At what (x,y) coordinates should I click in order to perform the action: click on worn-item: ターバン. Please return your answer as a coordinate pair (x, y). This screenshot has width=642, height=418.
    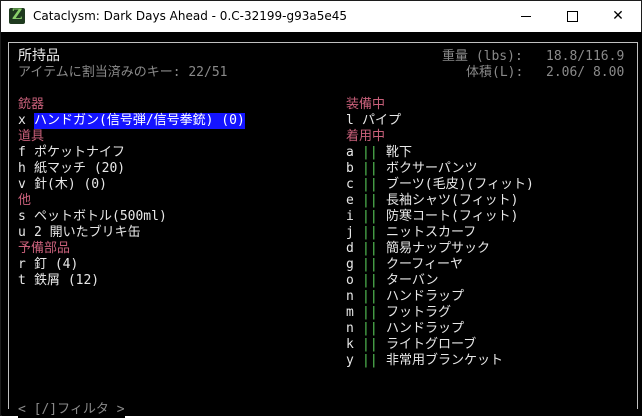
    Looking at the image, I should click on (412, 281).